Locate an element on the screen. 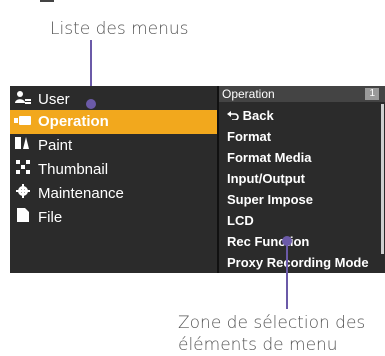 The image size is (385, 356). menu-item-label: Operation is located at coordinates (73, 121).